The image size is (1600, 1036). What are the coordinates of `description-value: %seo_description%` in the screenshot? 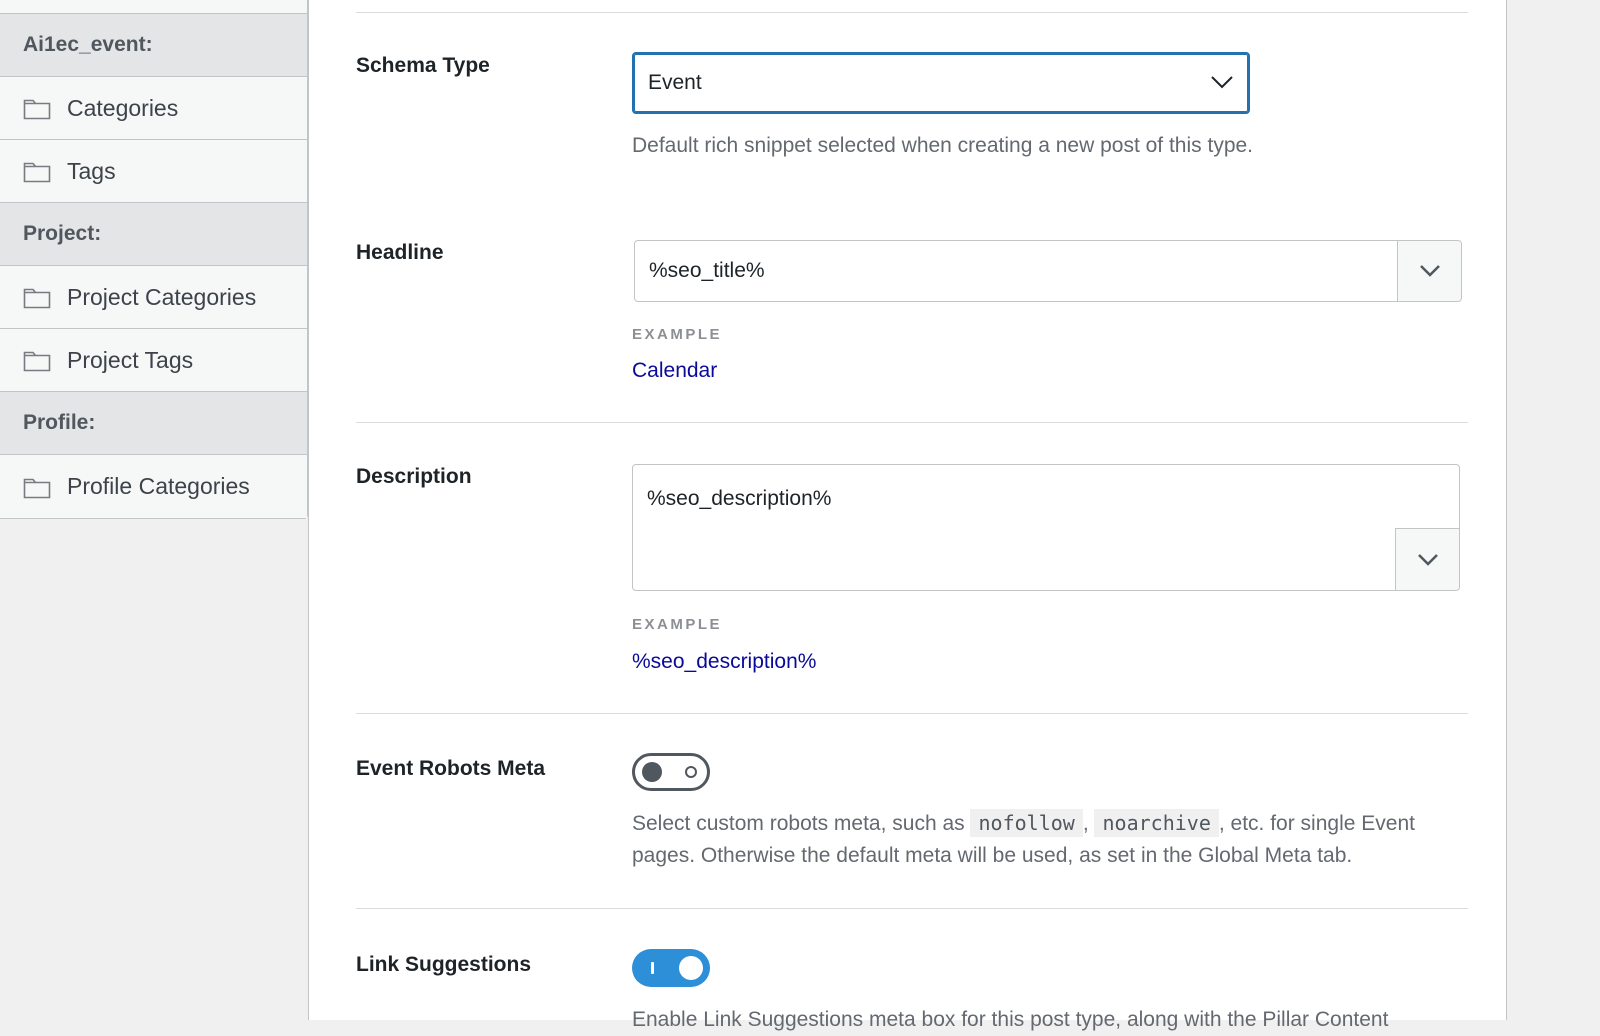 It's located at (739, 498).